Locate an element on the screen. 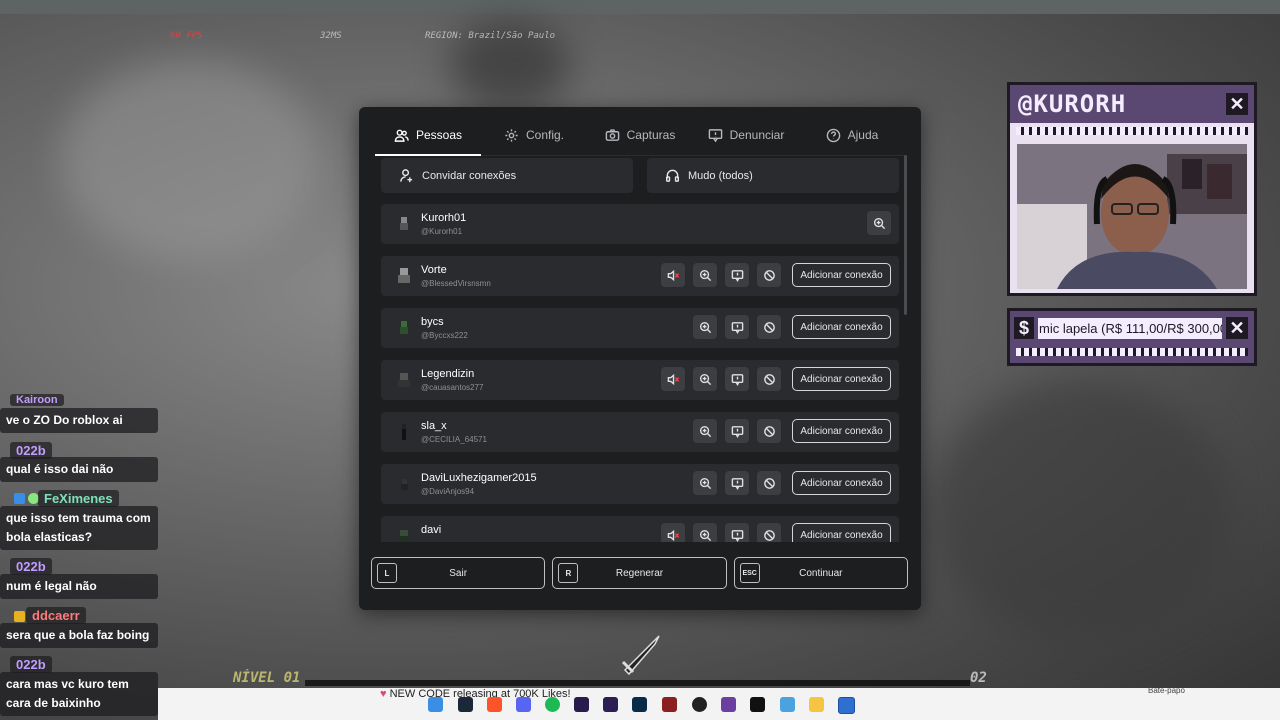  likes-ticker: ♥ NEW CODE releasing at 700K Likes! is located at coordinates (475, 694).